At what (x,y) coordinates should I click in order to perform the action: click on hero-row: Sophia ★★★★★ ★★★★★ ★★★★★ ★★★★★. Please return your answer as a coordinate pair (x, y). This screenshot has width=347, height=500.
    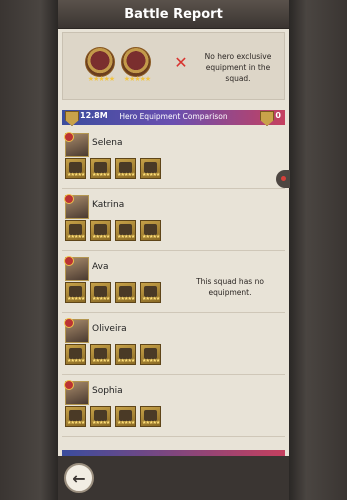
    Looking at the image, I should click on (173, 407).